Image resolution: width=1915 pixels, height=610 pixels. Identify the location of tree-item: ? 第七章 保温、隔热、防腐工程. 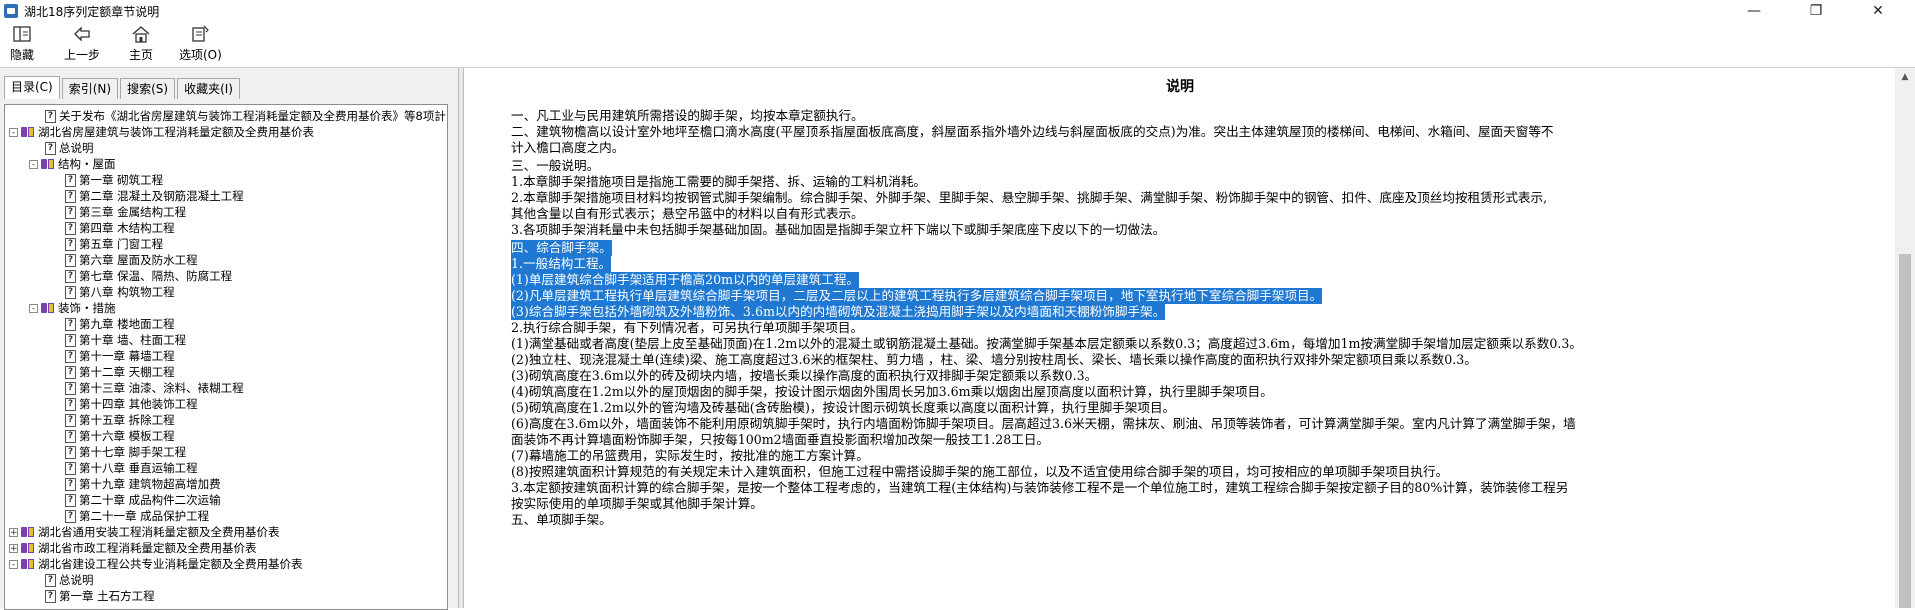
(148, 276).